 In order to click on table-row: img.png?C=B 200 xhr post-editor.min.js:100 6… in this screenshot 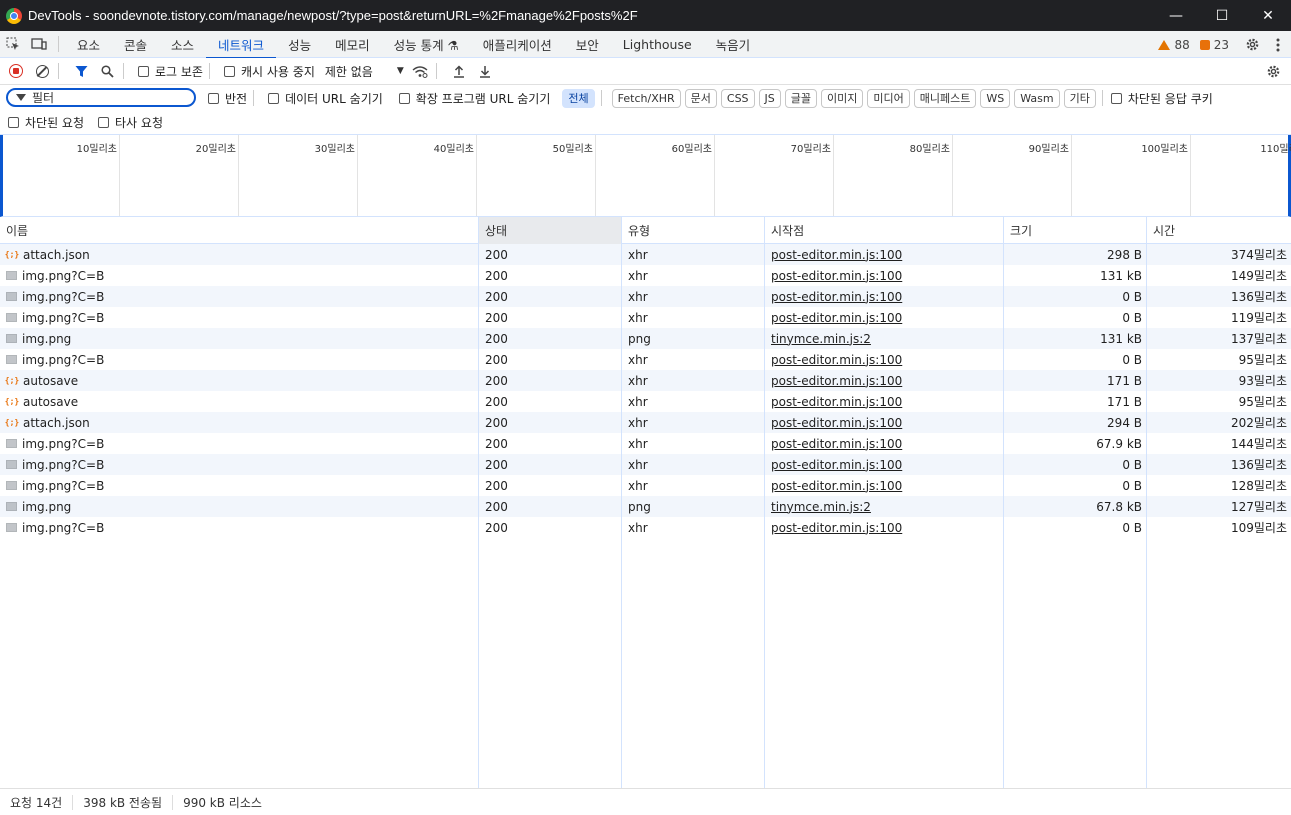, I will do `click(645, 443)`.